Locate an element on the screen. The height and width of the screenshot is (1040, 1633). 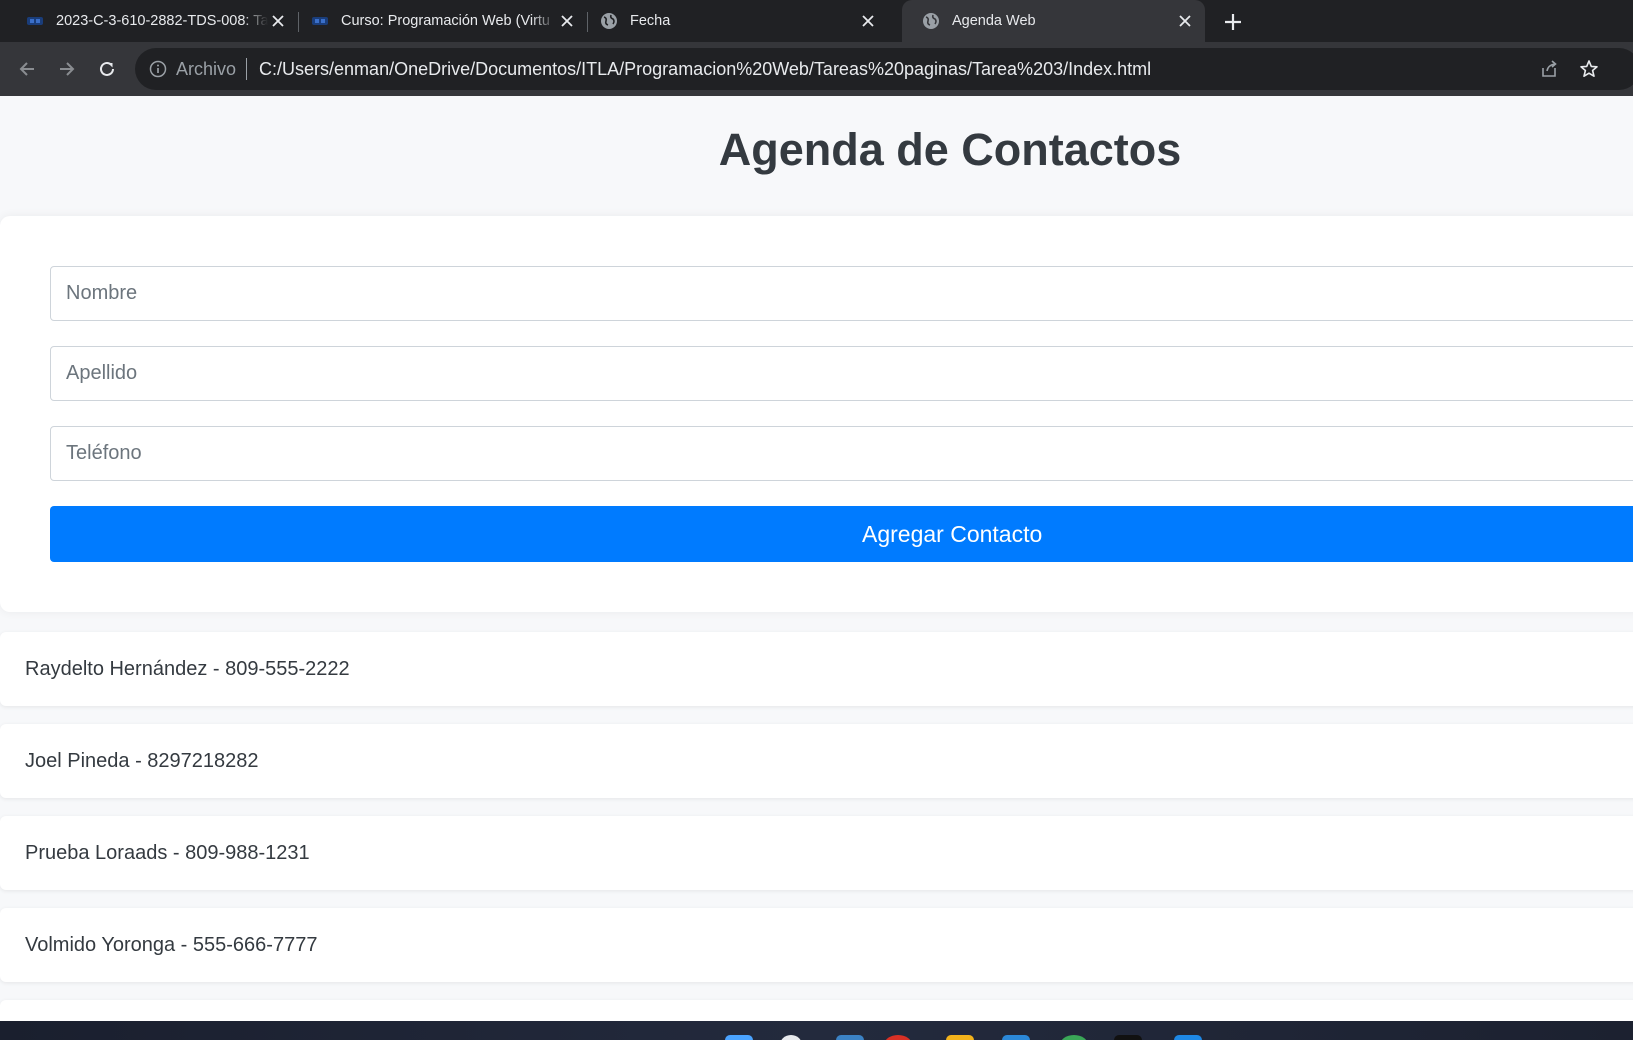
tab-agenda-web: Agenda Web is located at coordinates (1053, 21).